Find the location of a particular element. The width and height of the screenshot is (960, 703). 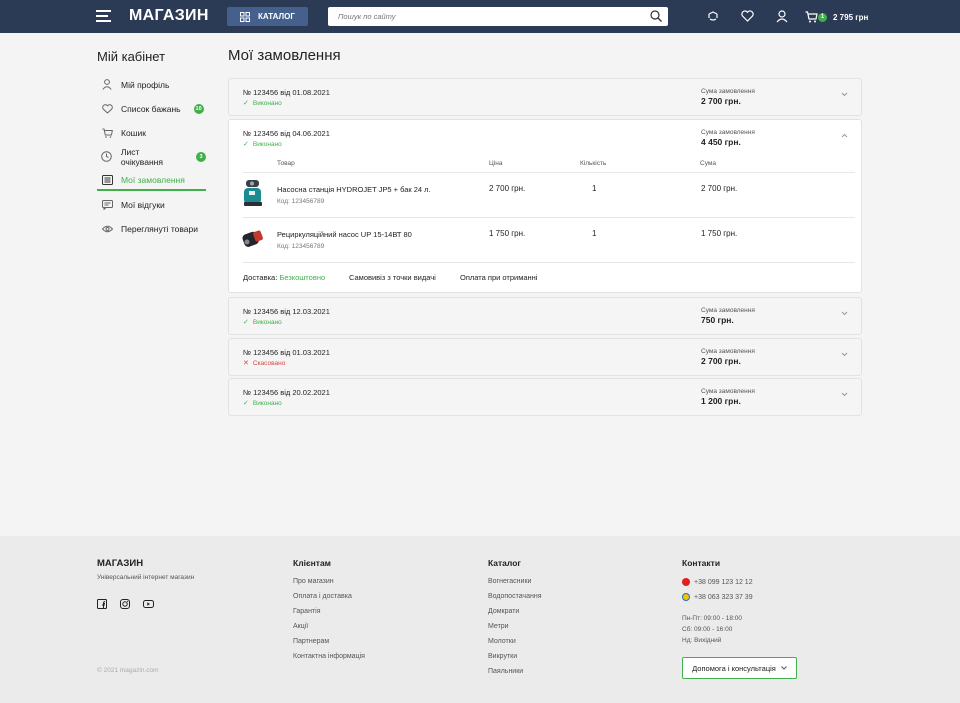

page-title: Мої замовлення is located at coordinates (284, 55).